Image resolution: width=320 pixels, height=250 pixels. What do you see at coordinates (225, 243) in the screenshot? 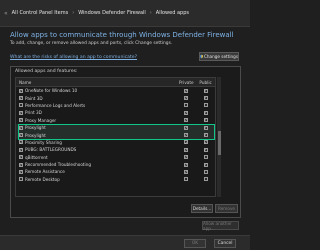
I see `cancel-button: Cancel` at bounding box center [225, 243].